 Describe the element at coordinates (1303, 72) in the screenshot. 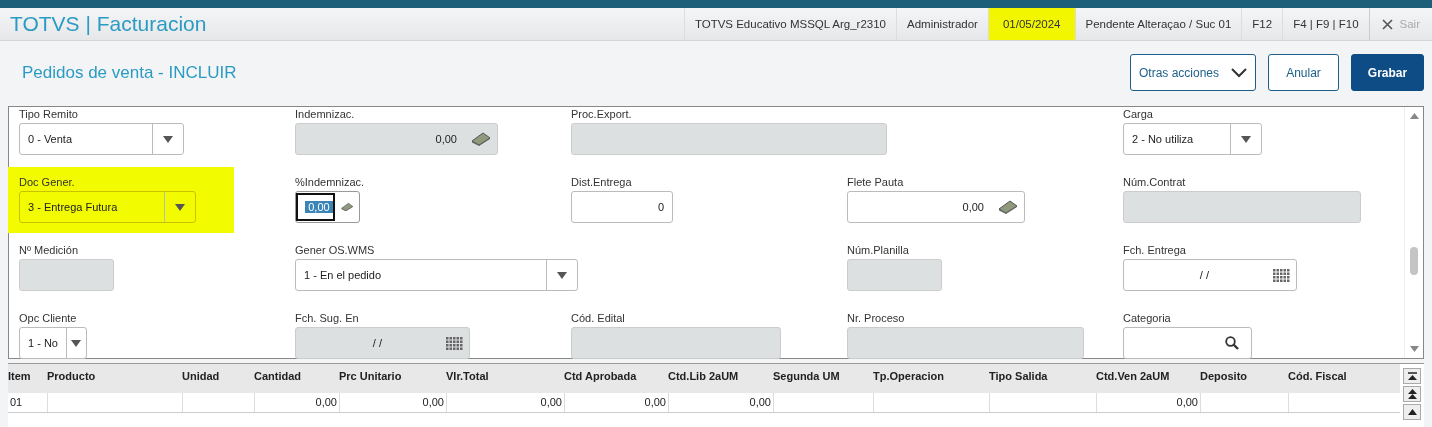

I see `cancel-button: Anular` at that location.